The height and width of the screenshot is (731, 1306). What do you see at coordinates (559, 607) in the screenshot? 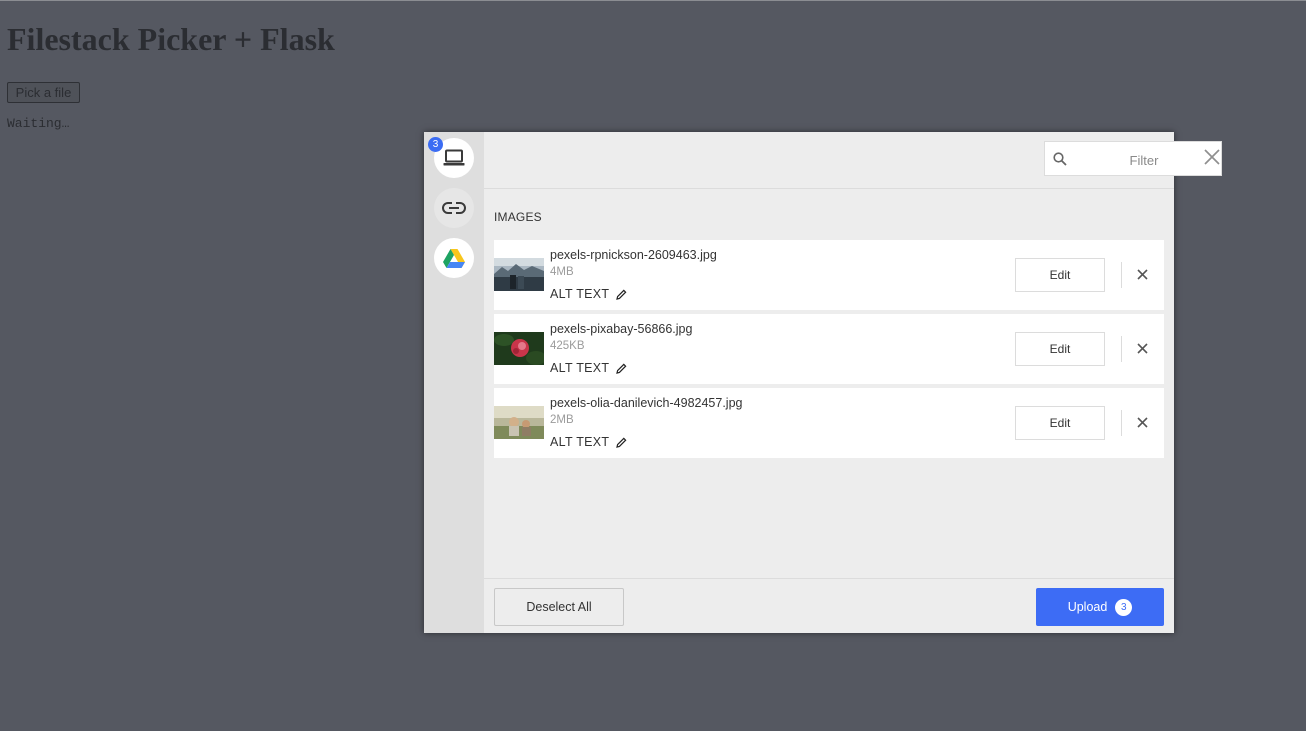
I see `deselect-all-button: Deselect All` at bounding box center [559, 607].